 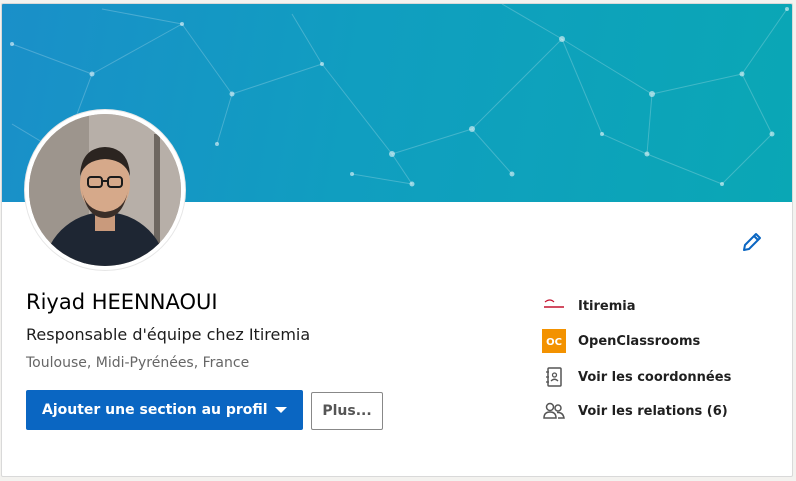 What do you see at coordinates (155, 410) in the screenshot?
I see `add-profile-section-label: Ajouter une section au profil` at bounding box center [155, 410].